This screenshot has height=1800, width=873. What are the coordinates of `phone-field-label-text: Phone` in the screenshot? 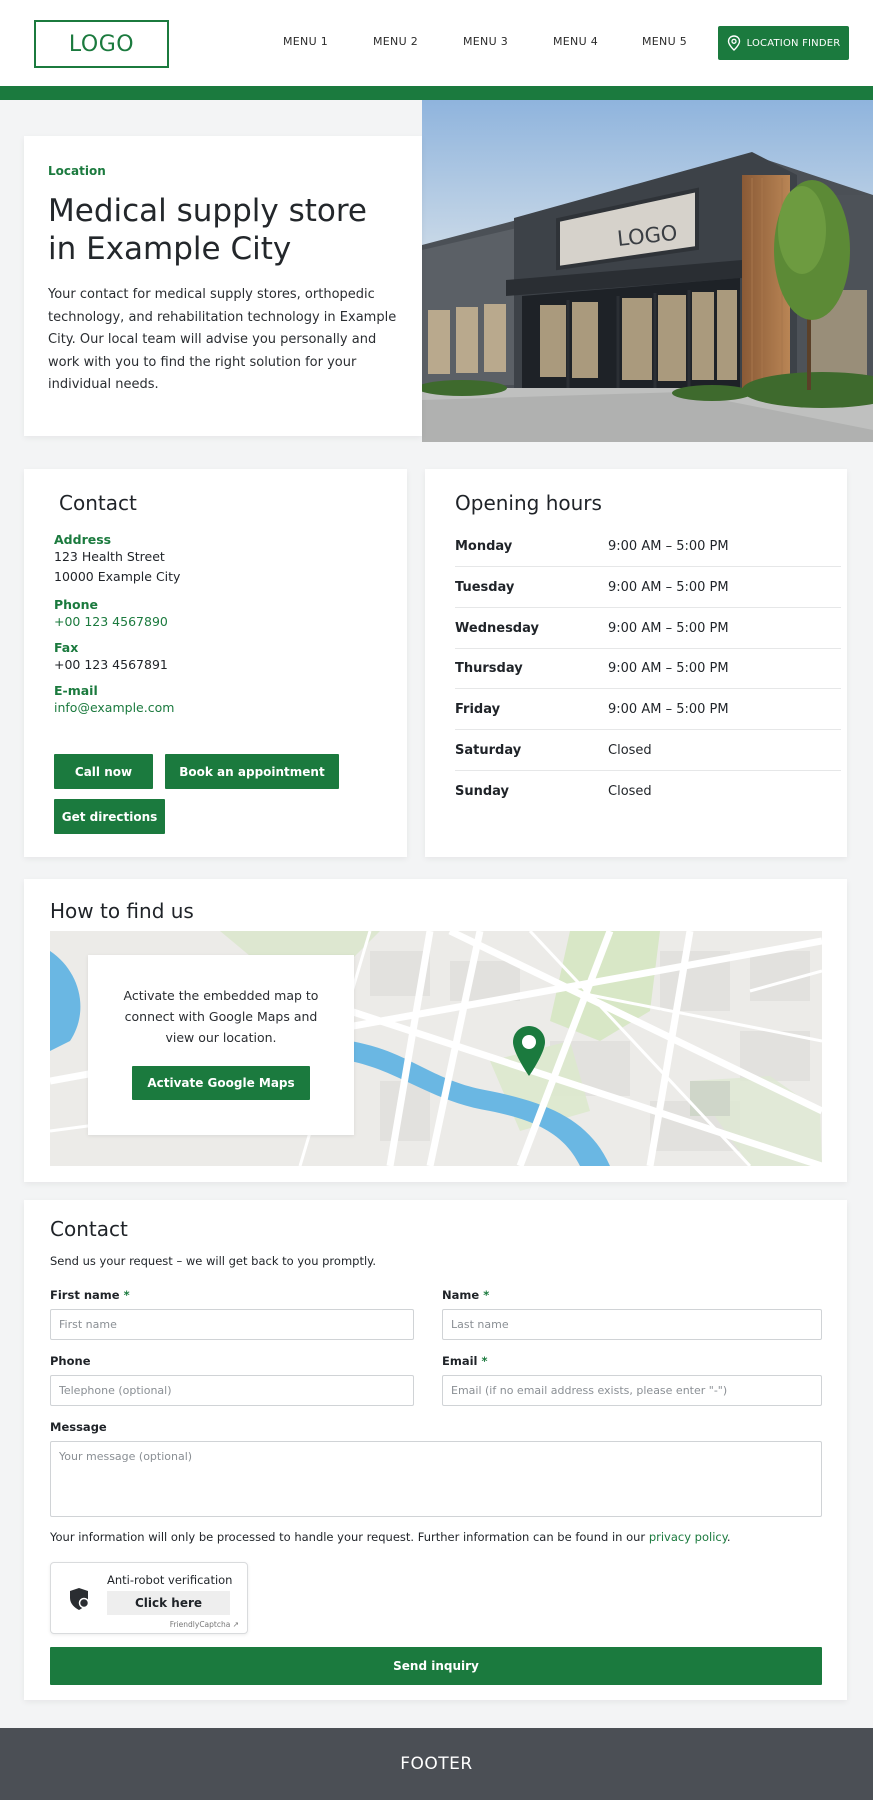 It's located at (70, 1361).